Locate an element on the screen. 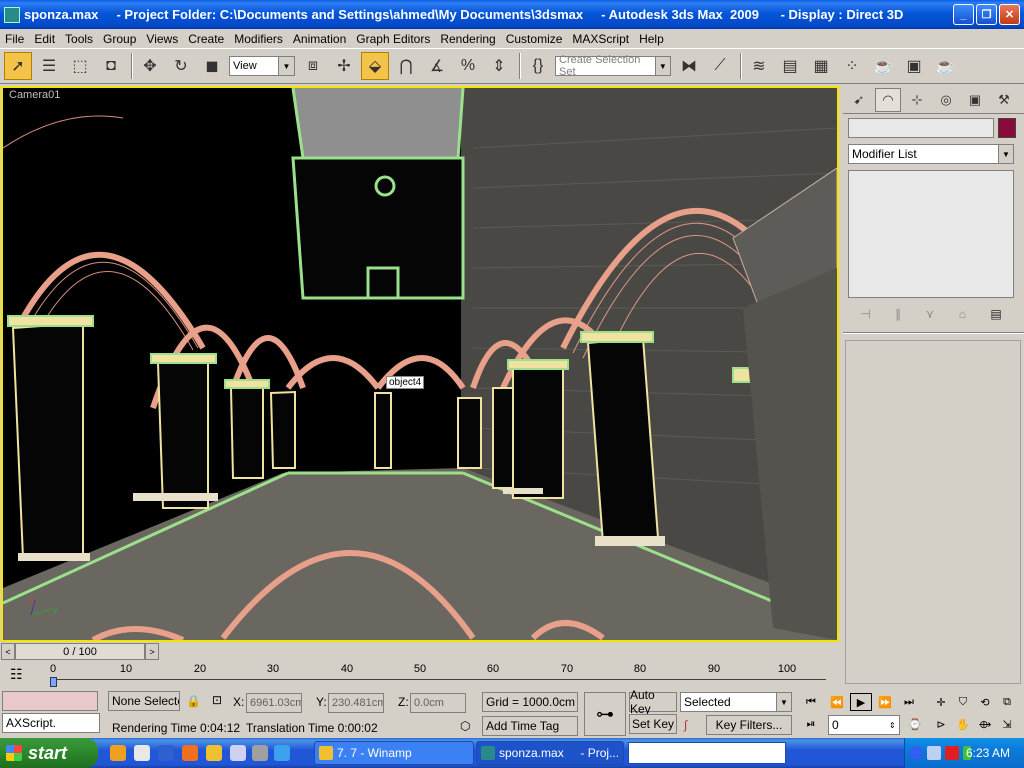 The width and height of the screenshot is (1024, 768). pan-icon: ✋ is located at coordinates (963, 724).